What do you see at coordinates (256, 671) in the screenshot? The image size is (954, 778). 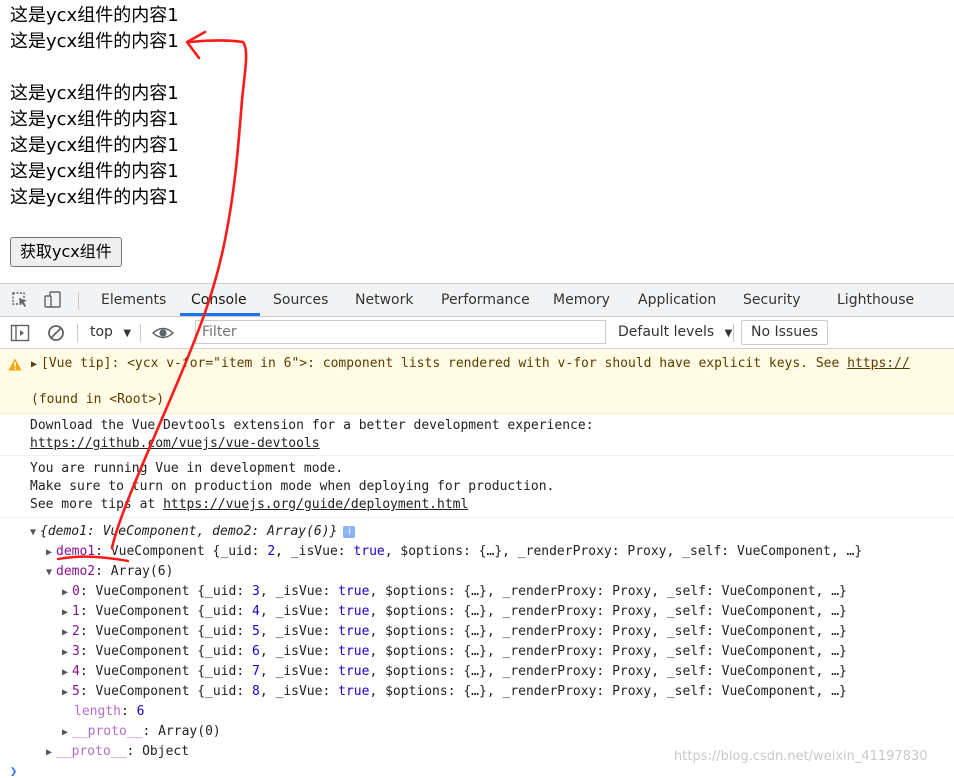 I see `uid-value: 7` at bounding box center [256, 671].